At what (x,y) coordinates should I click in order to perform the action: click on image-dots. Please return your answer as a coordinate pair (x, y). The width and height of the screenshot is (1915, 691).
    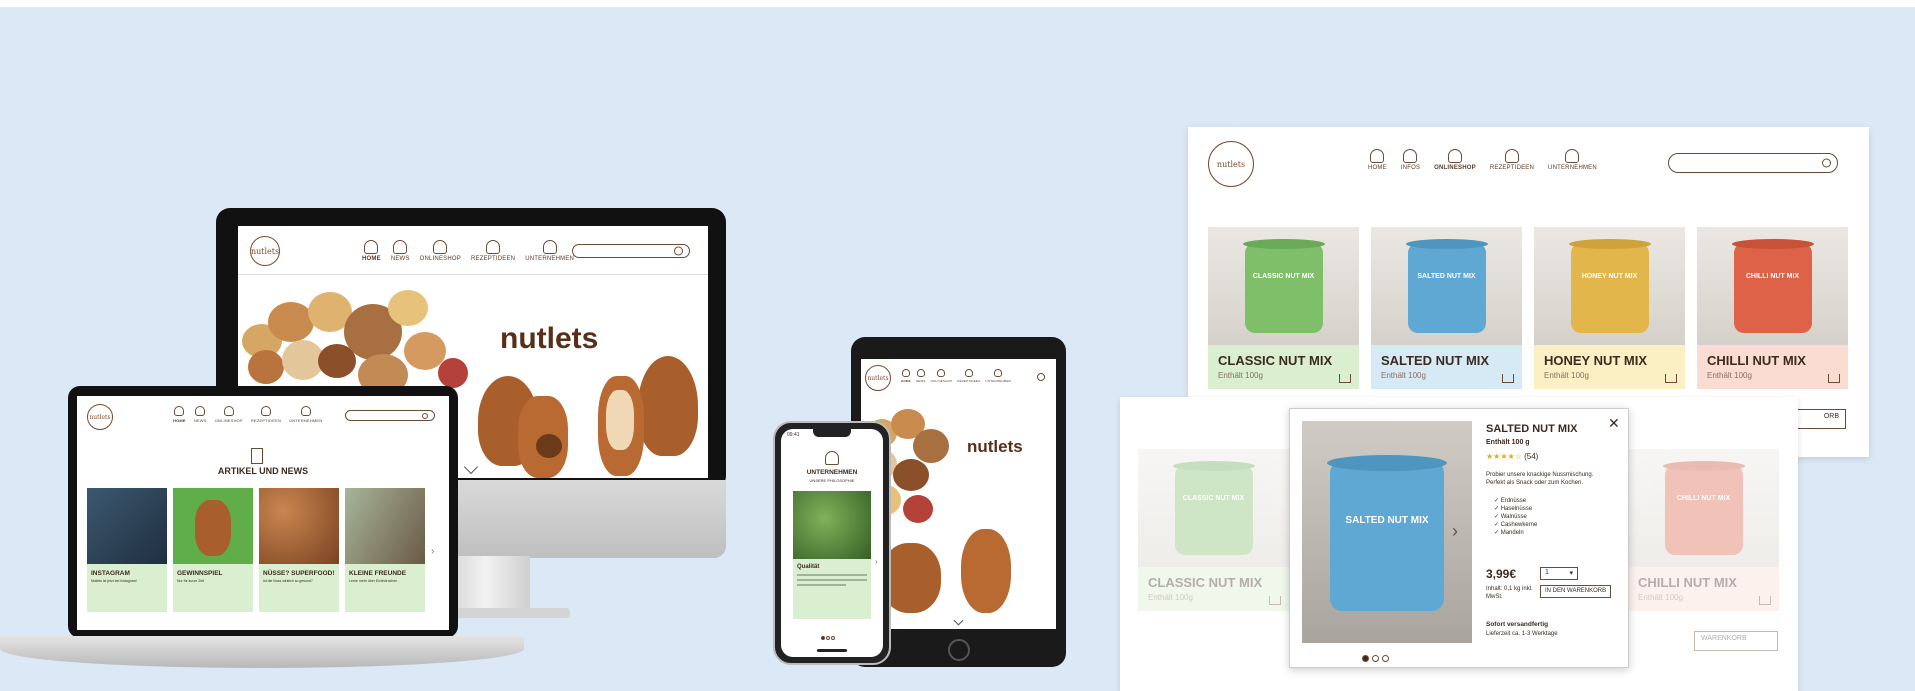
    Looking at the image, I should click on (1377, 658).